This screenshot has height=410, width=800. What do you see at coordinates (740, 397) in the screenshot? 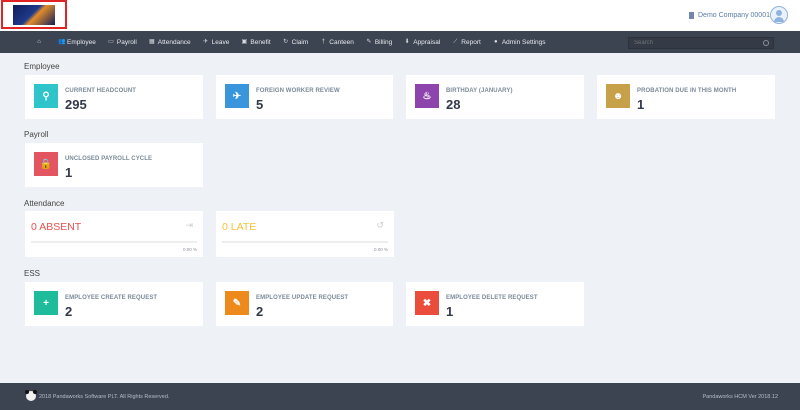
I see `version-text: Pandaworks HCM Ver 2018.12` at bounding box center [740, 397].